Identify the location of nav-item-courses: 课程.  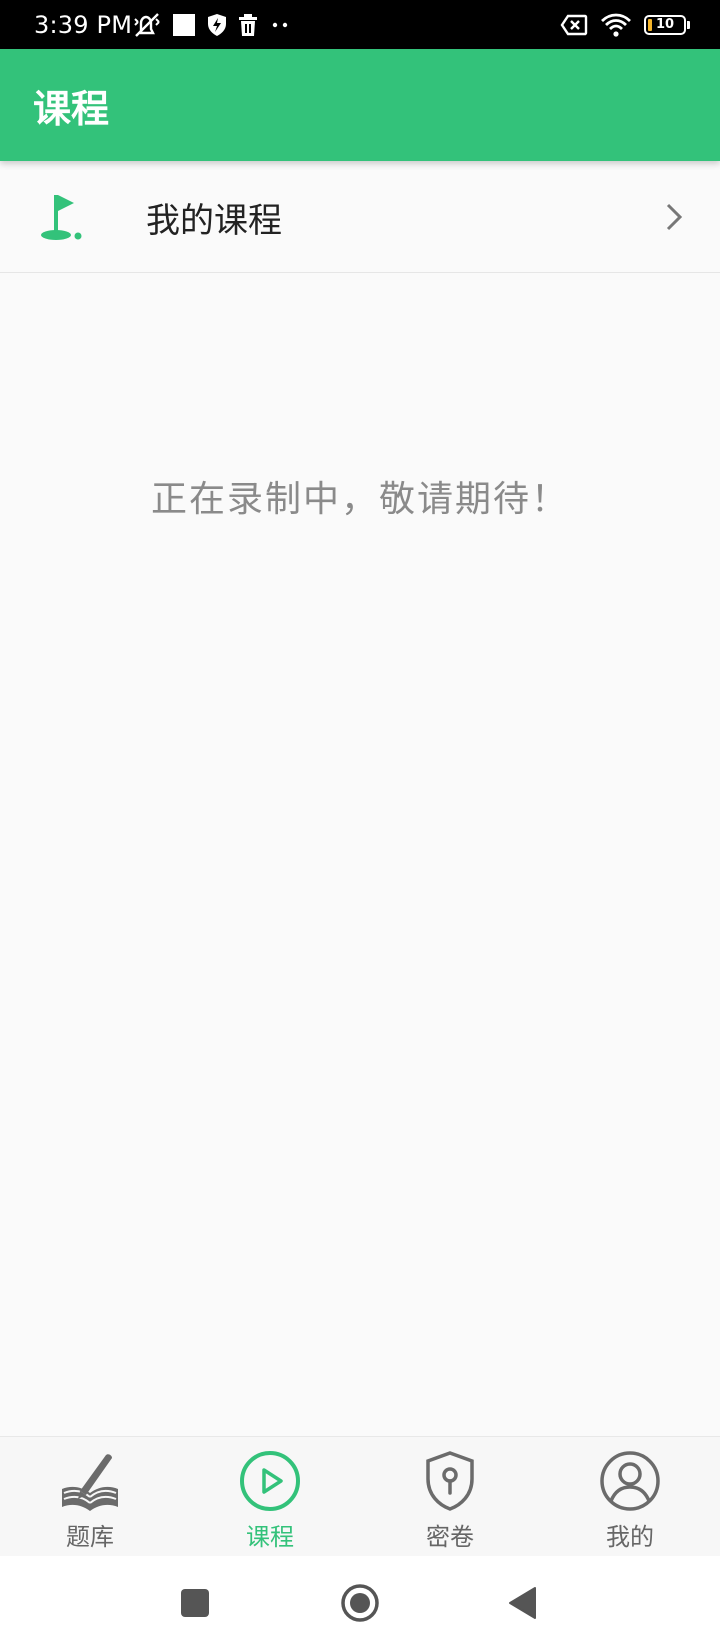
(270, 1496).